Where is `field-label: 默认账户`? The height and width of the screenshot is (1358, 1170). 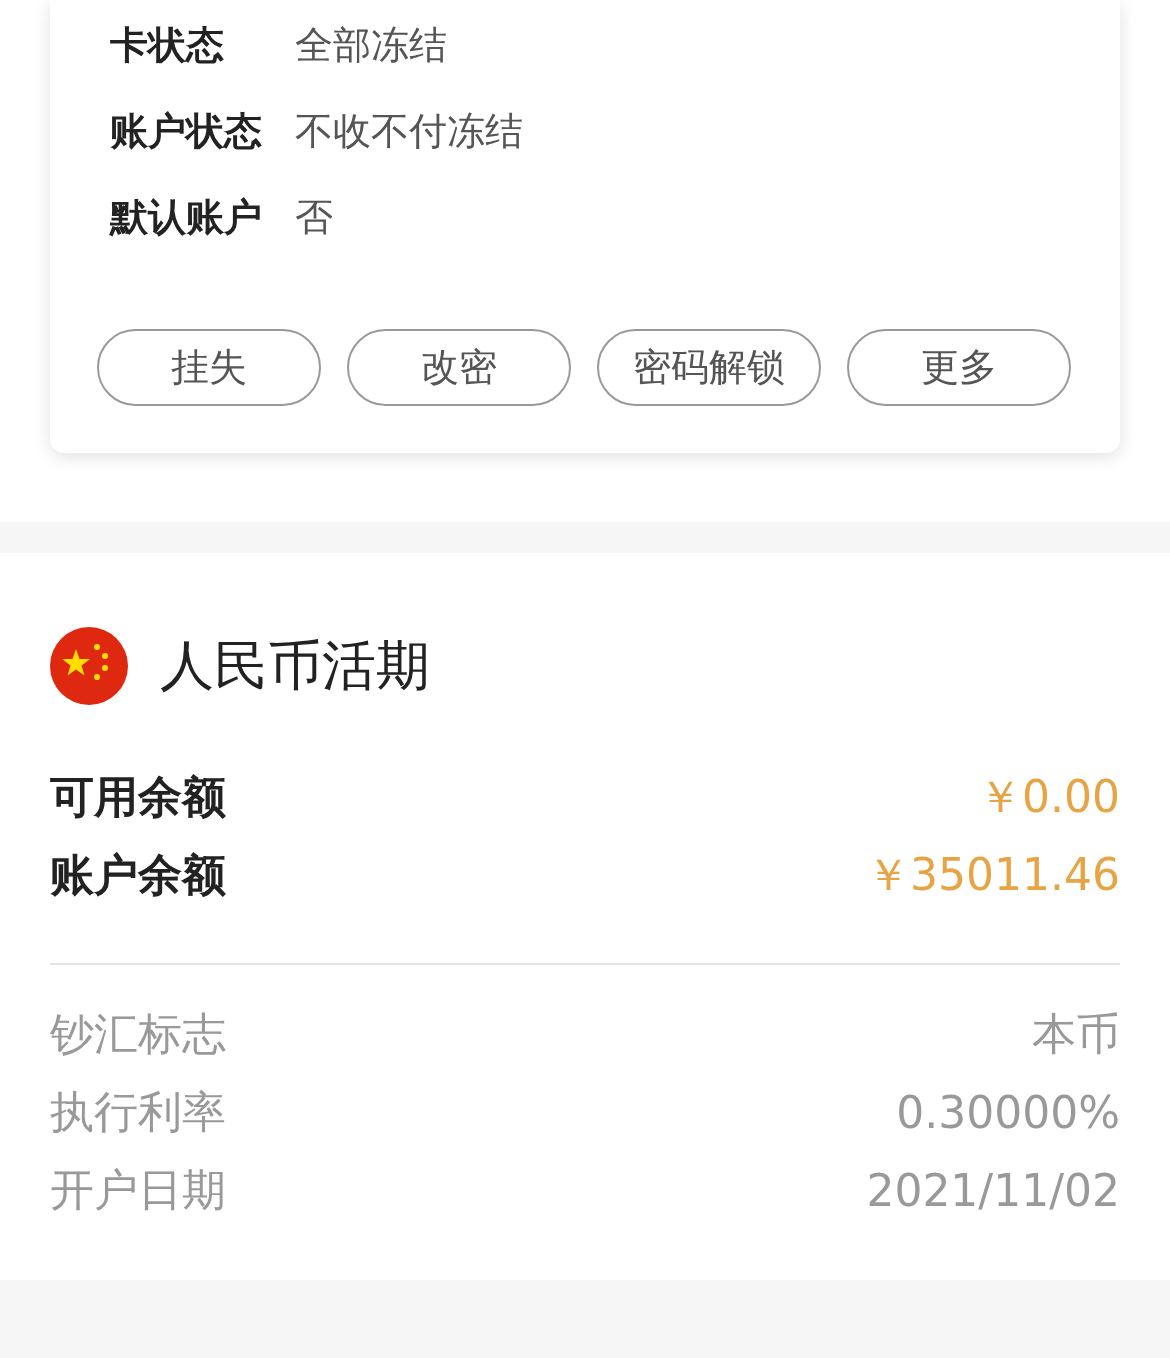 field-label: 默认账户 is located at coordinates (186, 217).